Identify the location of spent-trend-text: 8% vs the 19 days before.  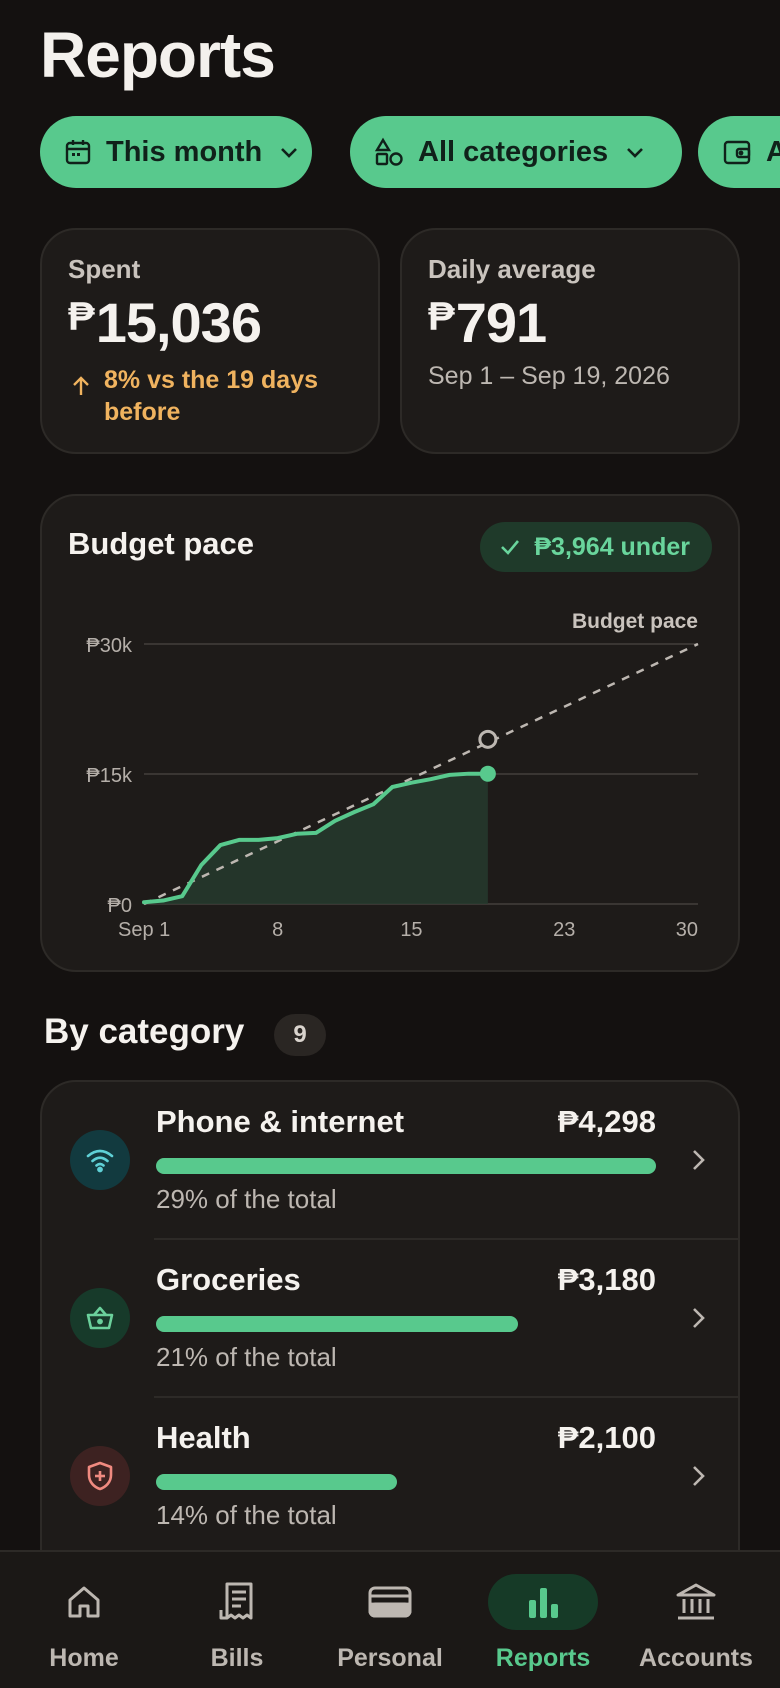
(211, 396).